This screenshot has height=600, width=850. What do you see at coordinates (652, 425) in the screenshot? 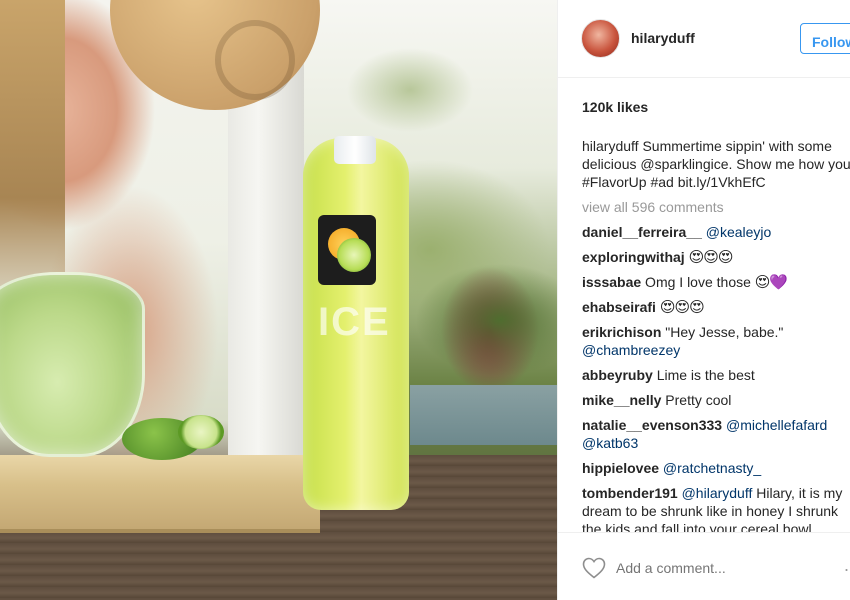
I see `comment-username: natalie__evenson333` at bounding box center [652, 425].